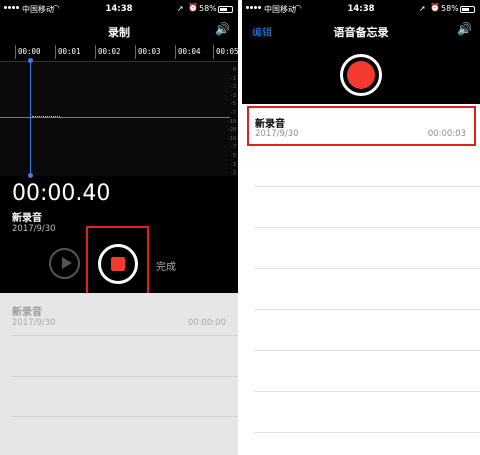  I want to click on db-label: 0, so click(234, 70).